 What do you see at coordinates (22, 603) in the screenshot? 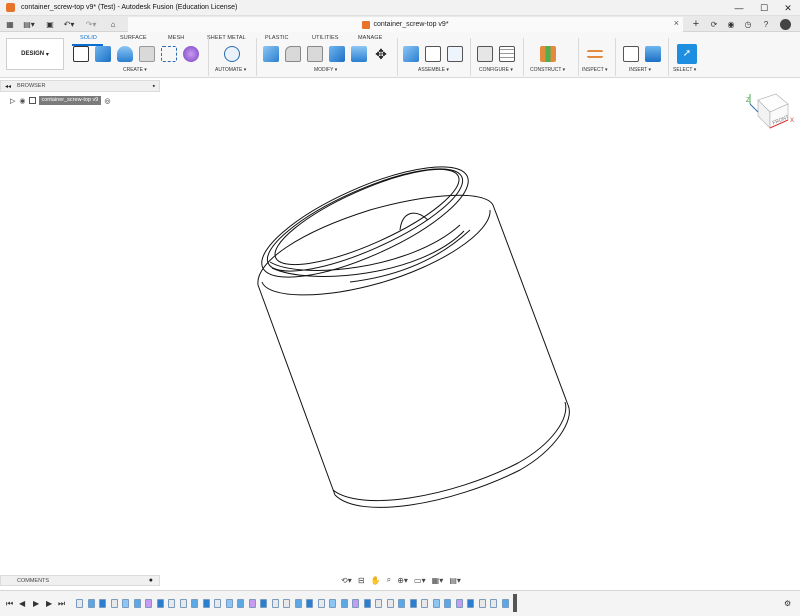
I see `step-back-icon: ◀` at bounding box center [22, 603].